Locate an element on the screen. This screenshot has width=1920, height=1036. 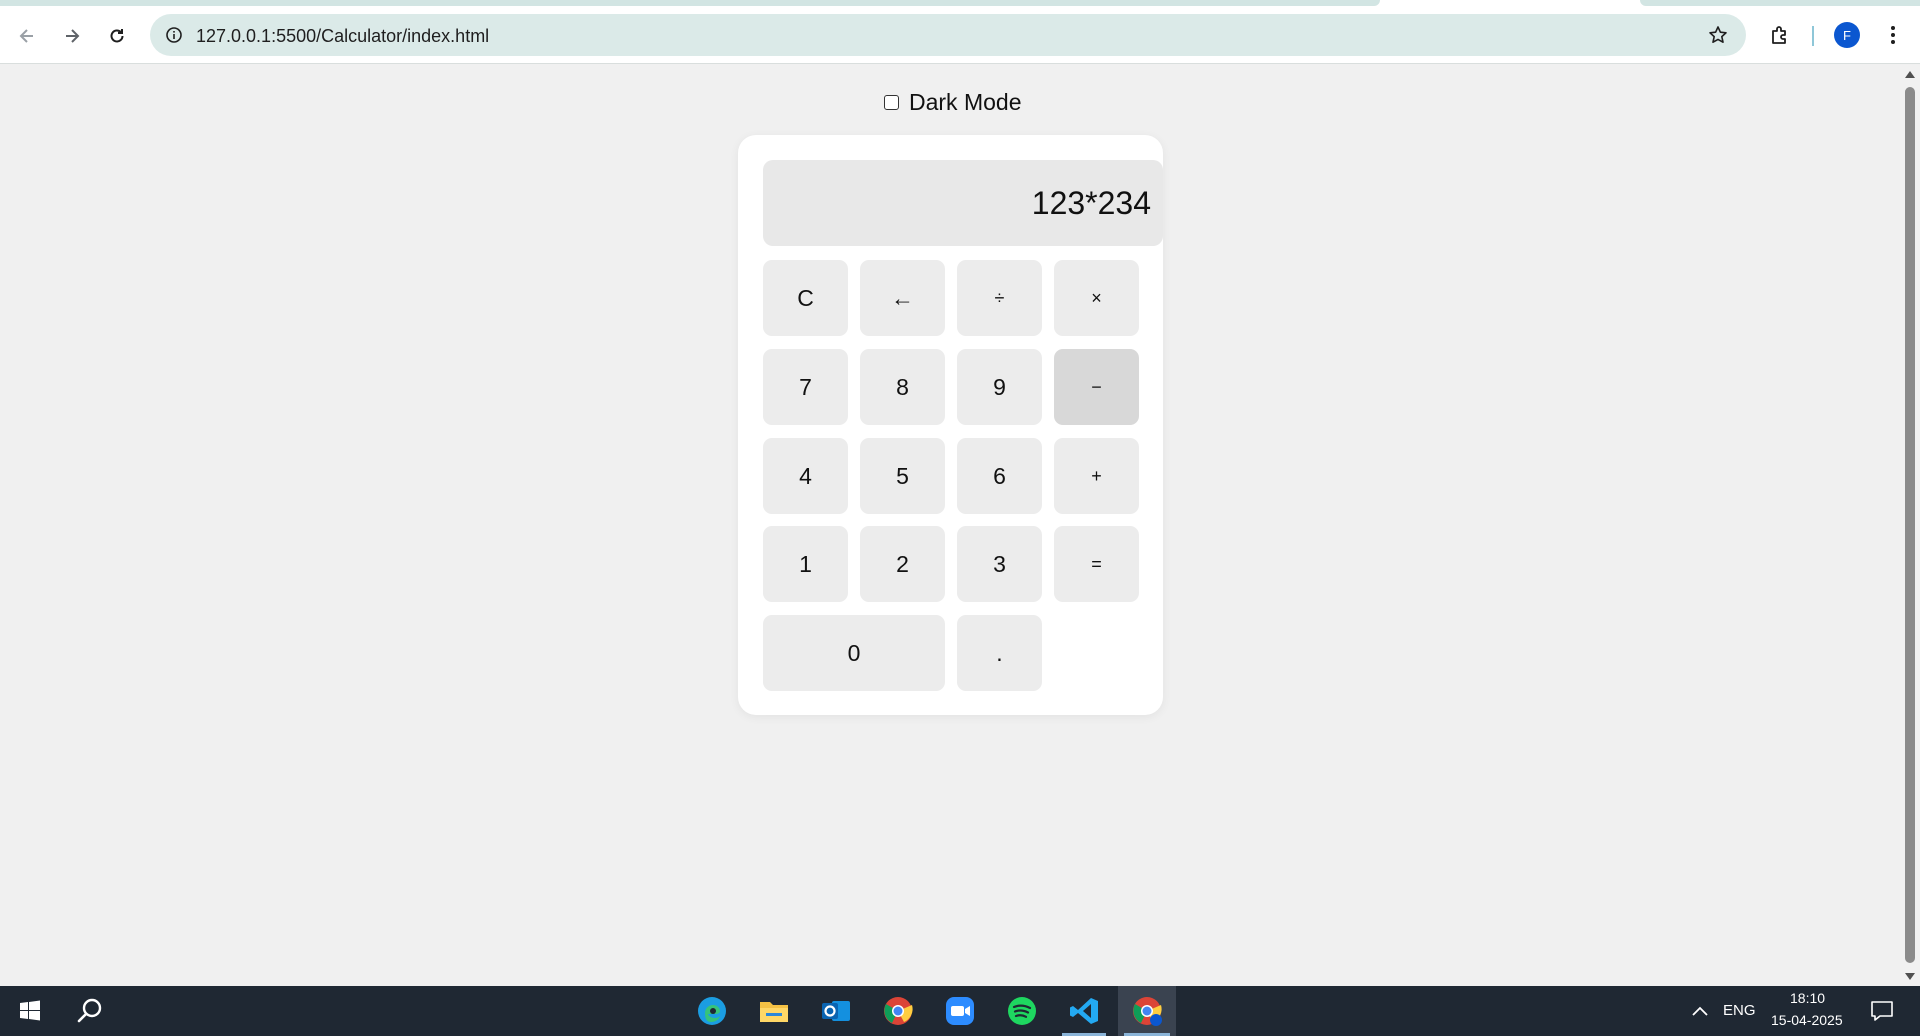
digit-7-button: 7 is located at coordinates (805, 387).